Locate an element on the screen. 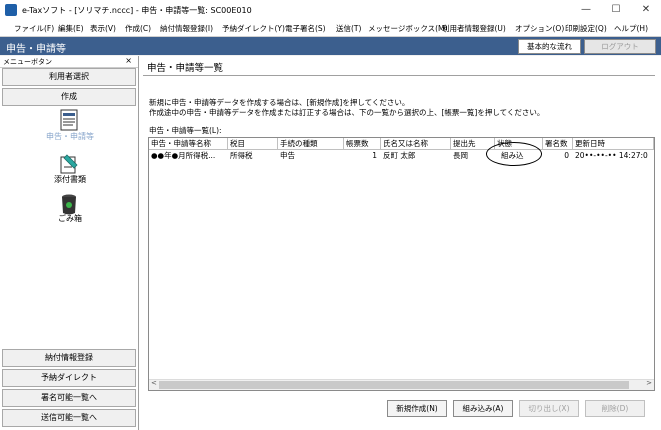 The image size is (661, 430). sidebar-item-attachments: 添付書類 is located at coordinates (70, 179).